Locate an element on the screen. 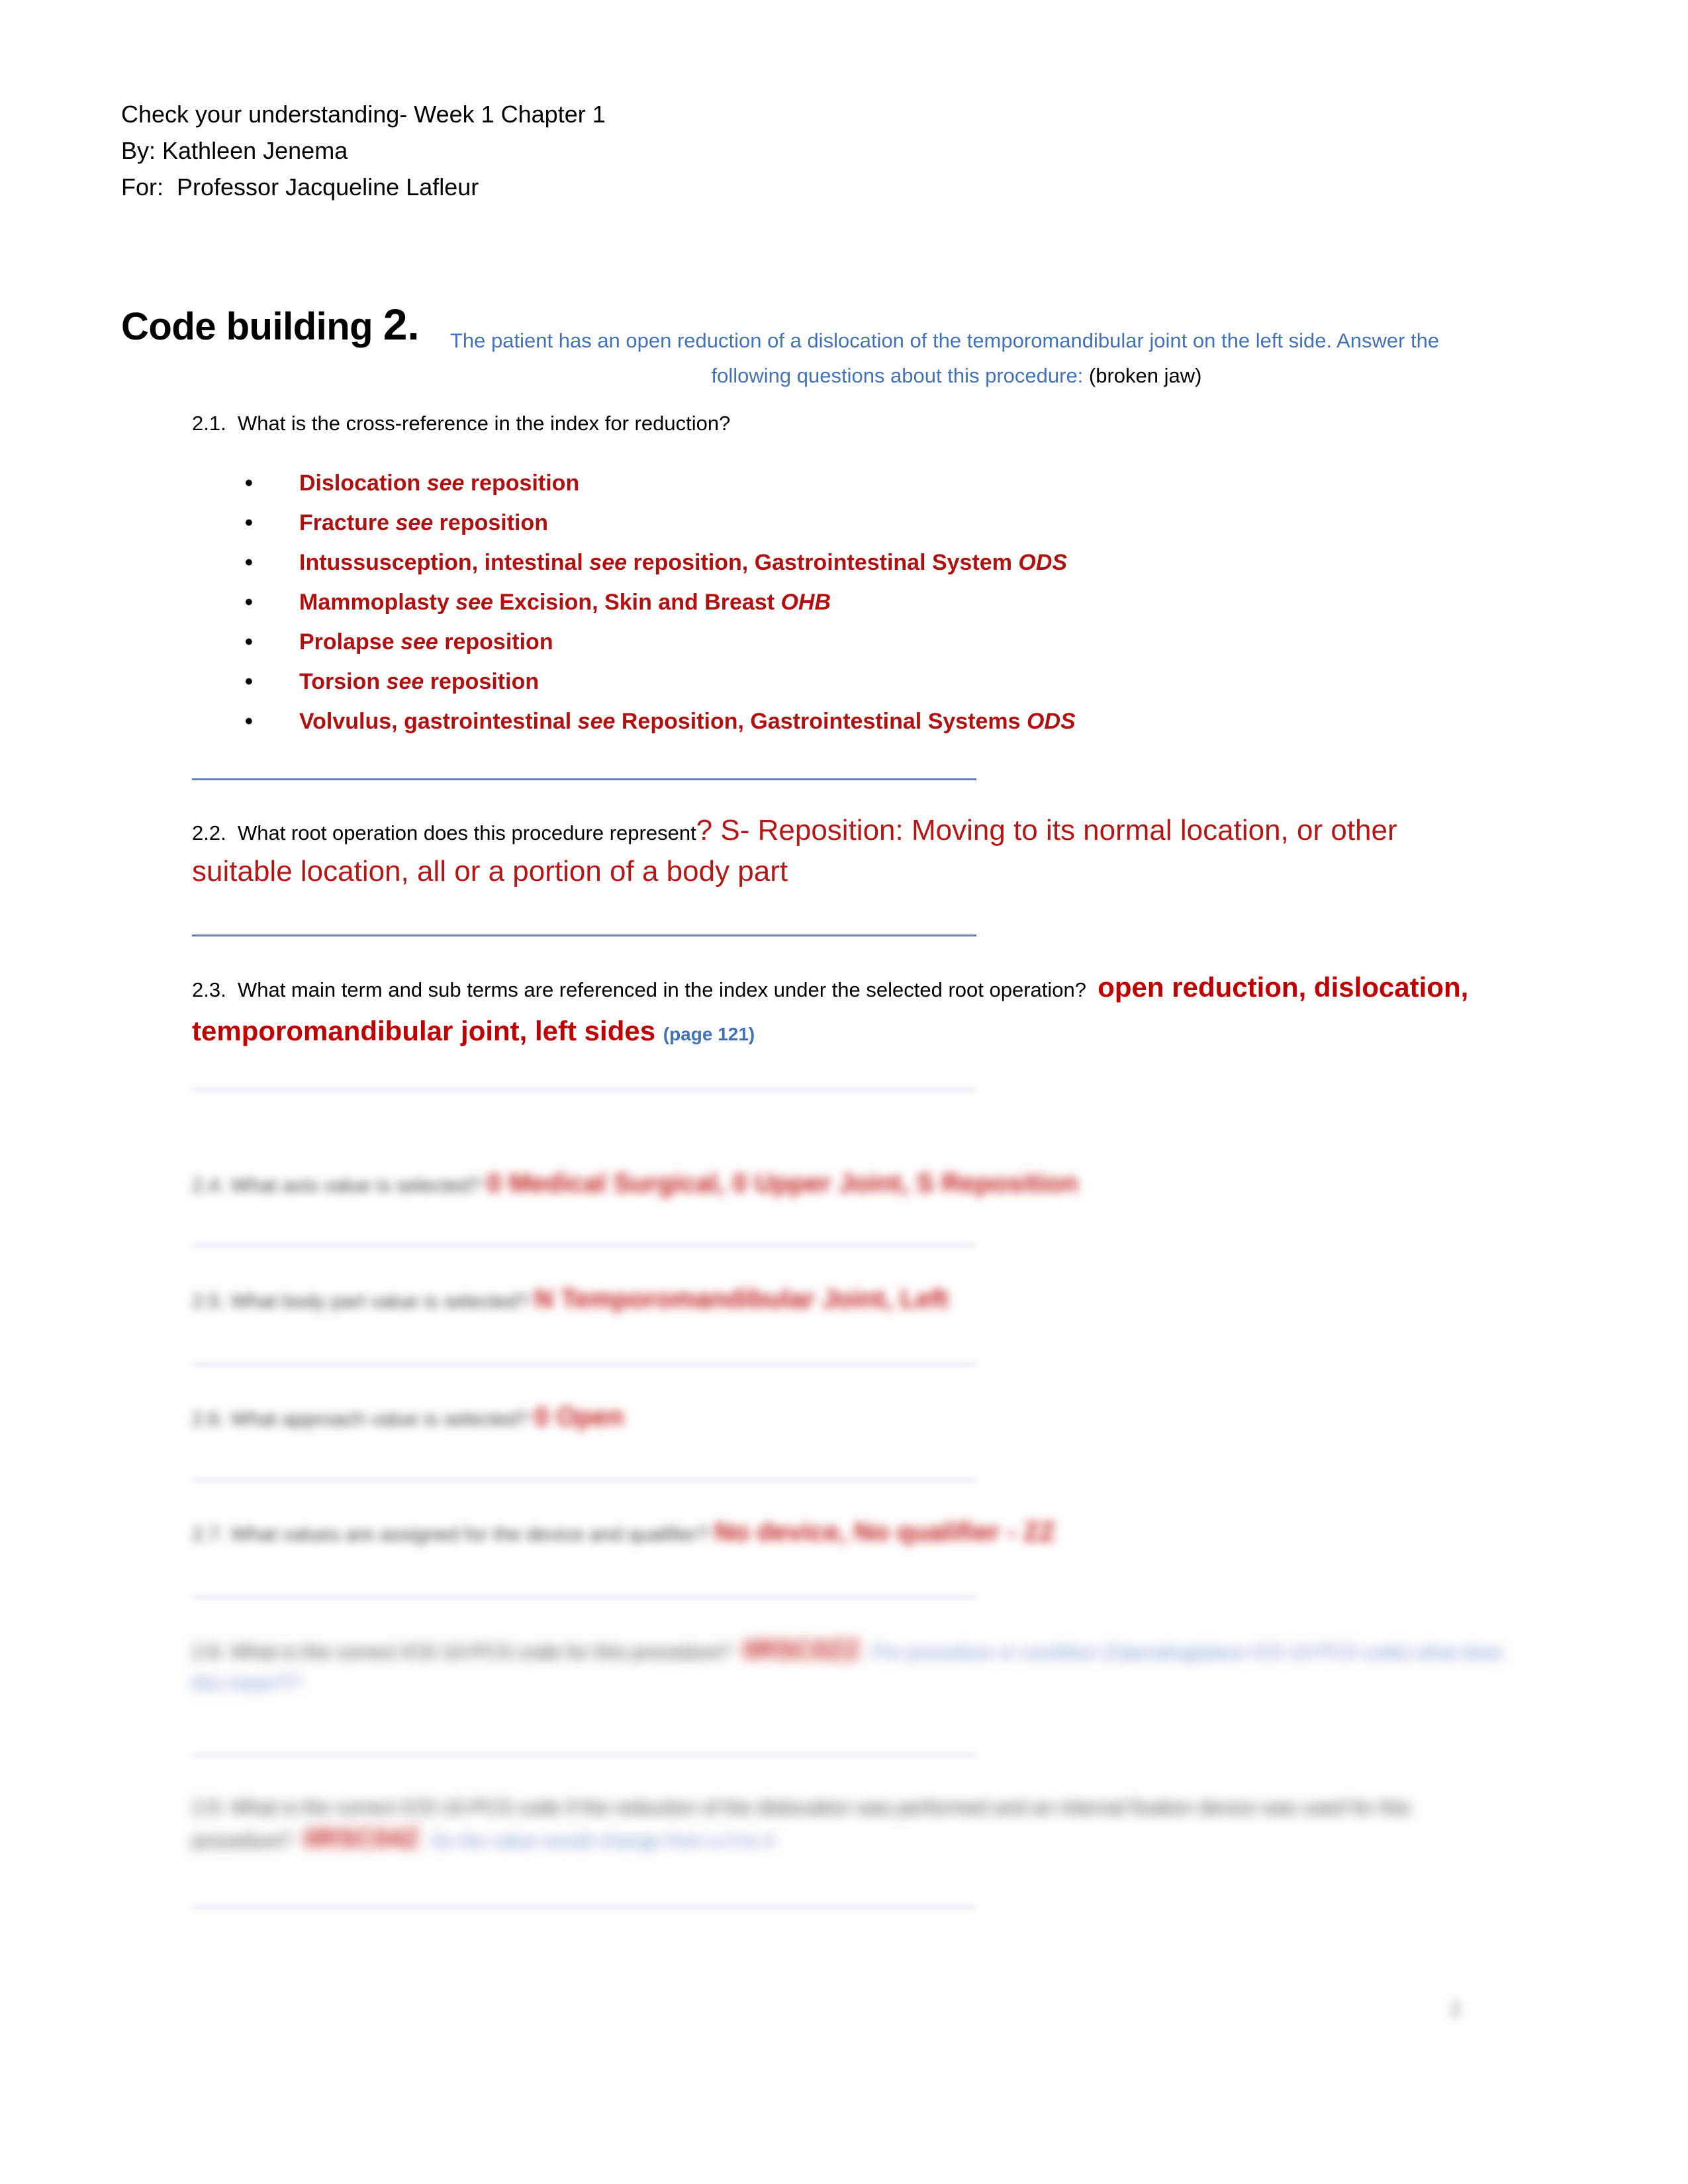 This screenshot has height=2184, width=1688. page-title: Code building is located at coordinates (252, 326).